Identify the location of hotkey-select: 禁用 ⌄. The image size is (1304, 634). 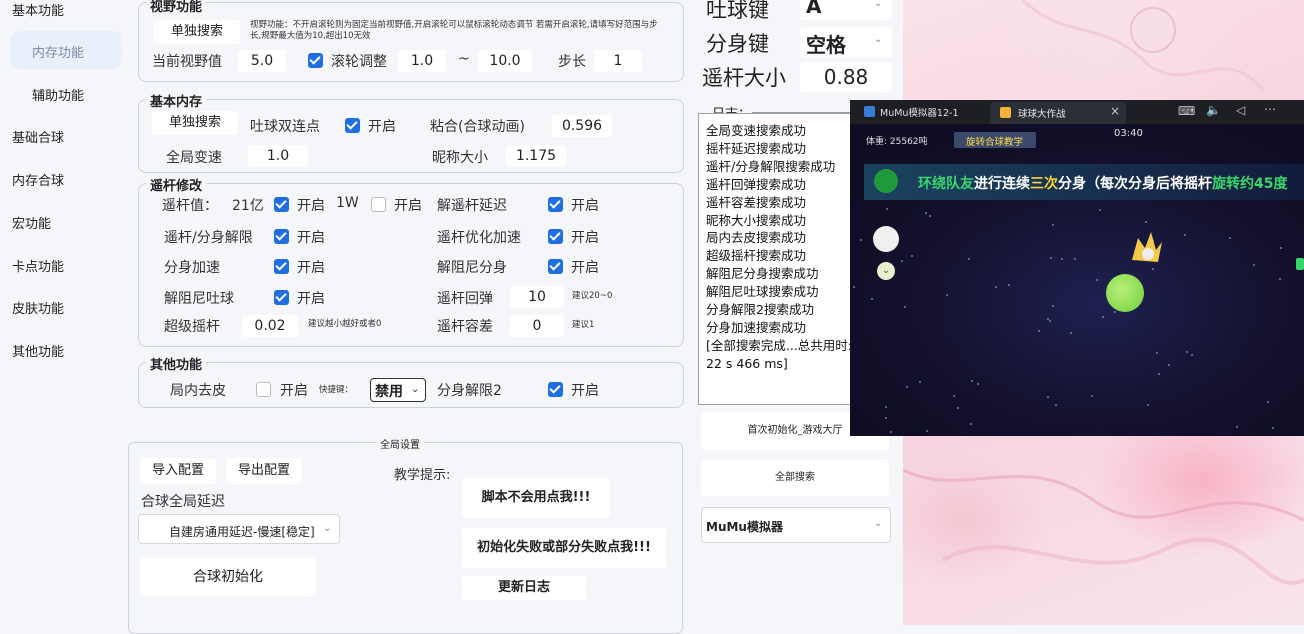
(398, 390).